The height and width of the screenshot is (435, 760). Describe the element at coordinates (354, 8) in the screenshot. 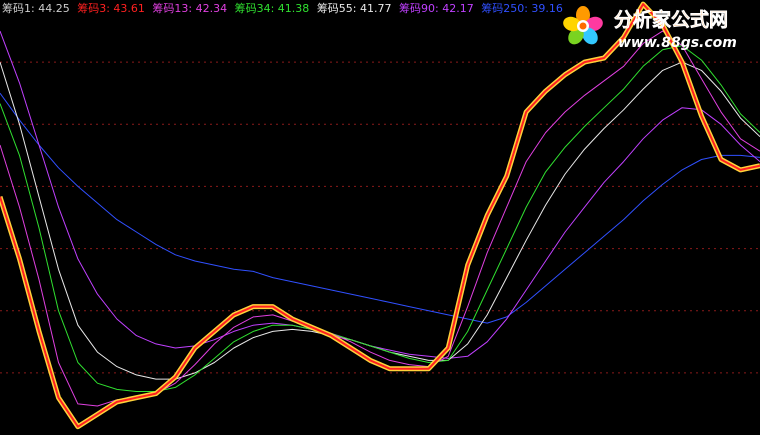

I see `legend-item-55: 筹码55: 41.77` at that location.